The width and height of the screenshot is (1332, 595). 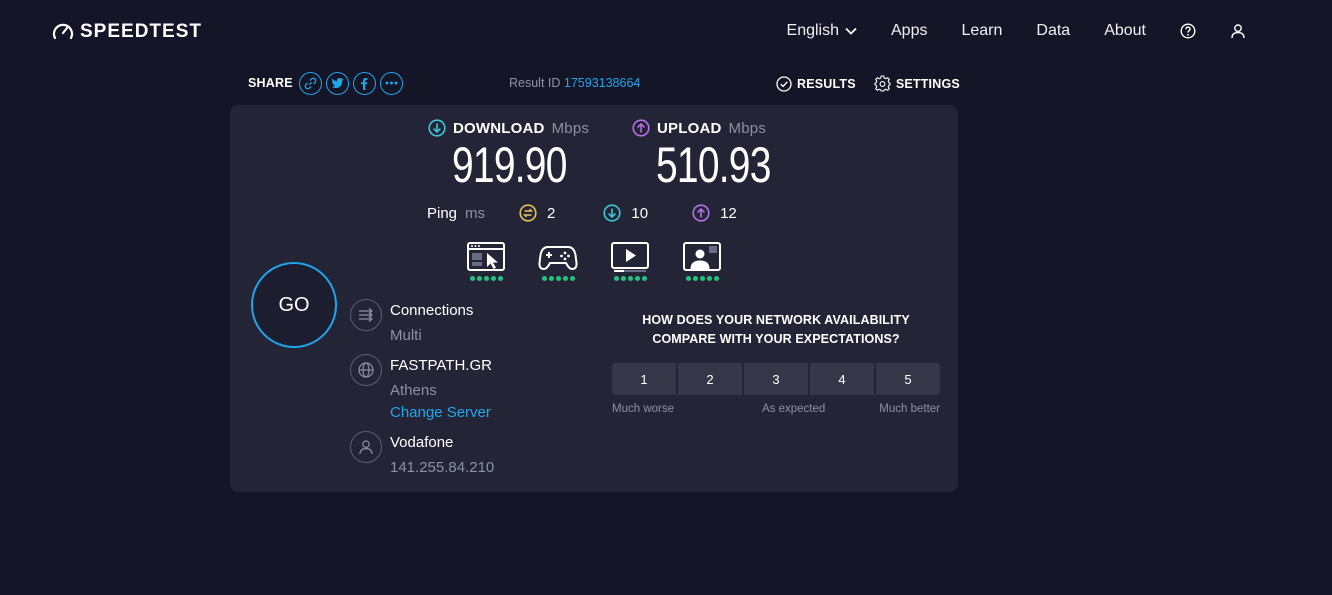 I want to click on result-id-label: Result ID, so click(x=535, y=83).